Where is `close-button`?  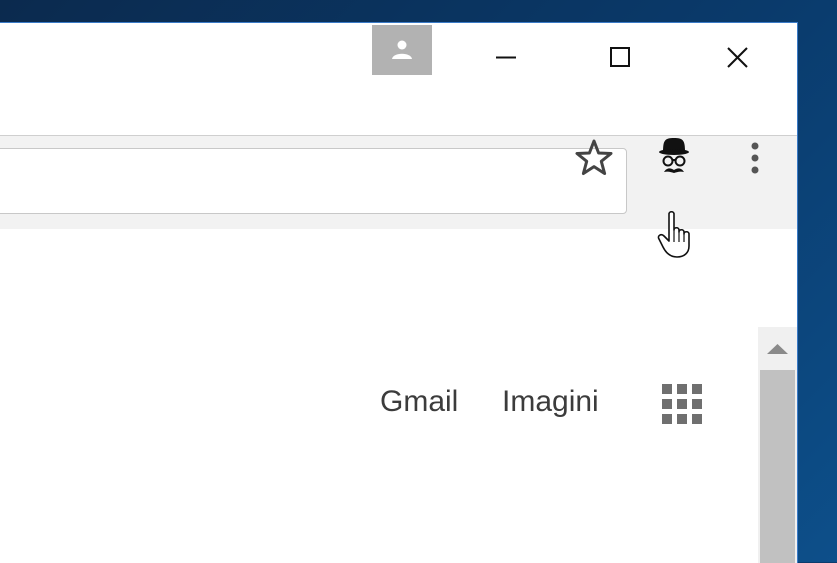 close-button is located at coordinates (738, 58).